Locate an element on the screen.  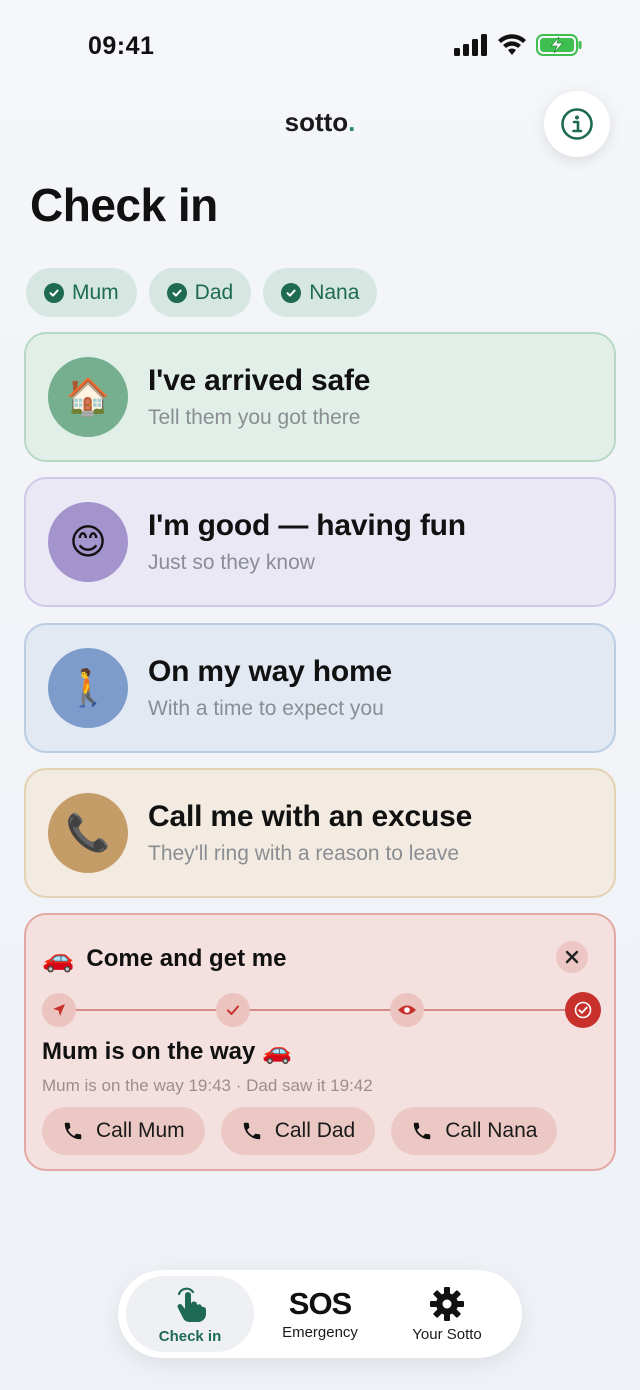
panel-header: 🚗 Come and get me is located at coordinates (164, 958).